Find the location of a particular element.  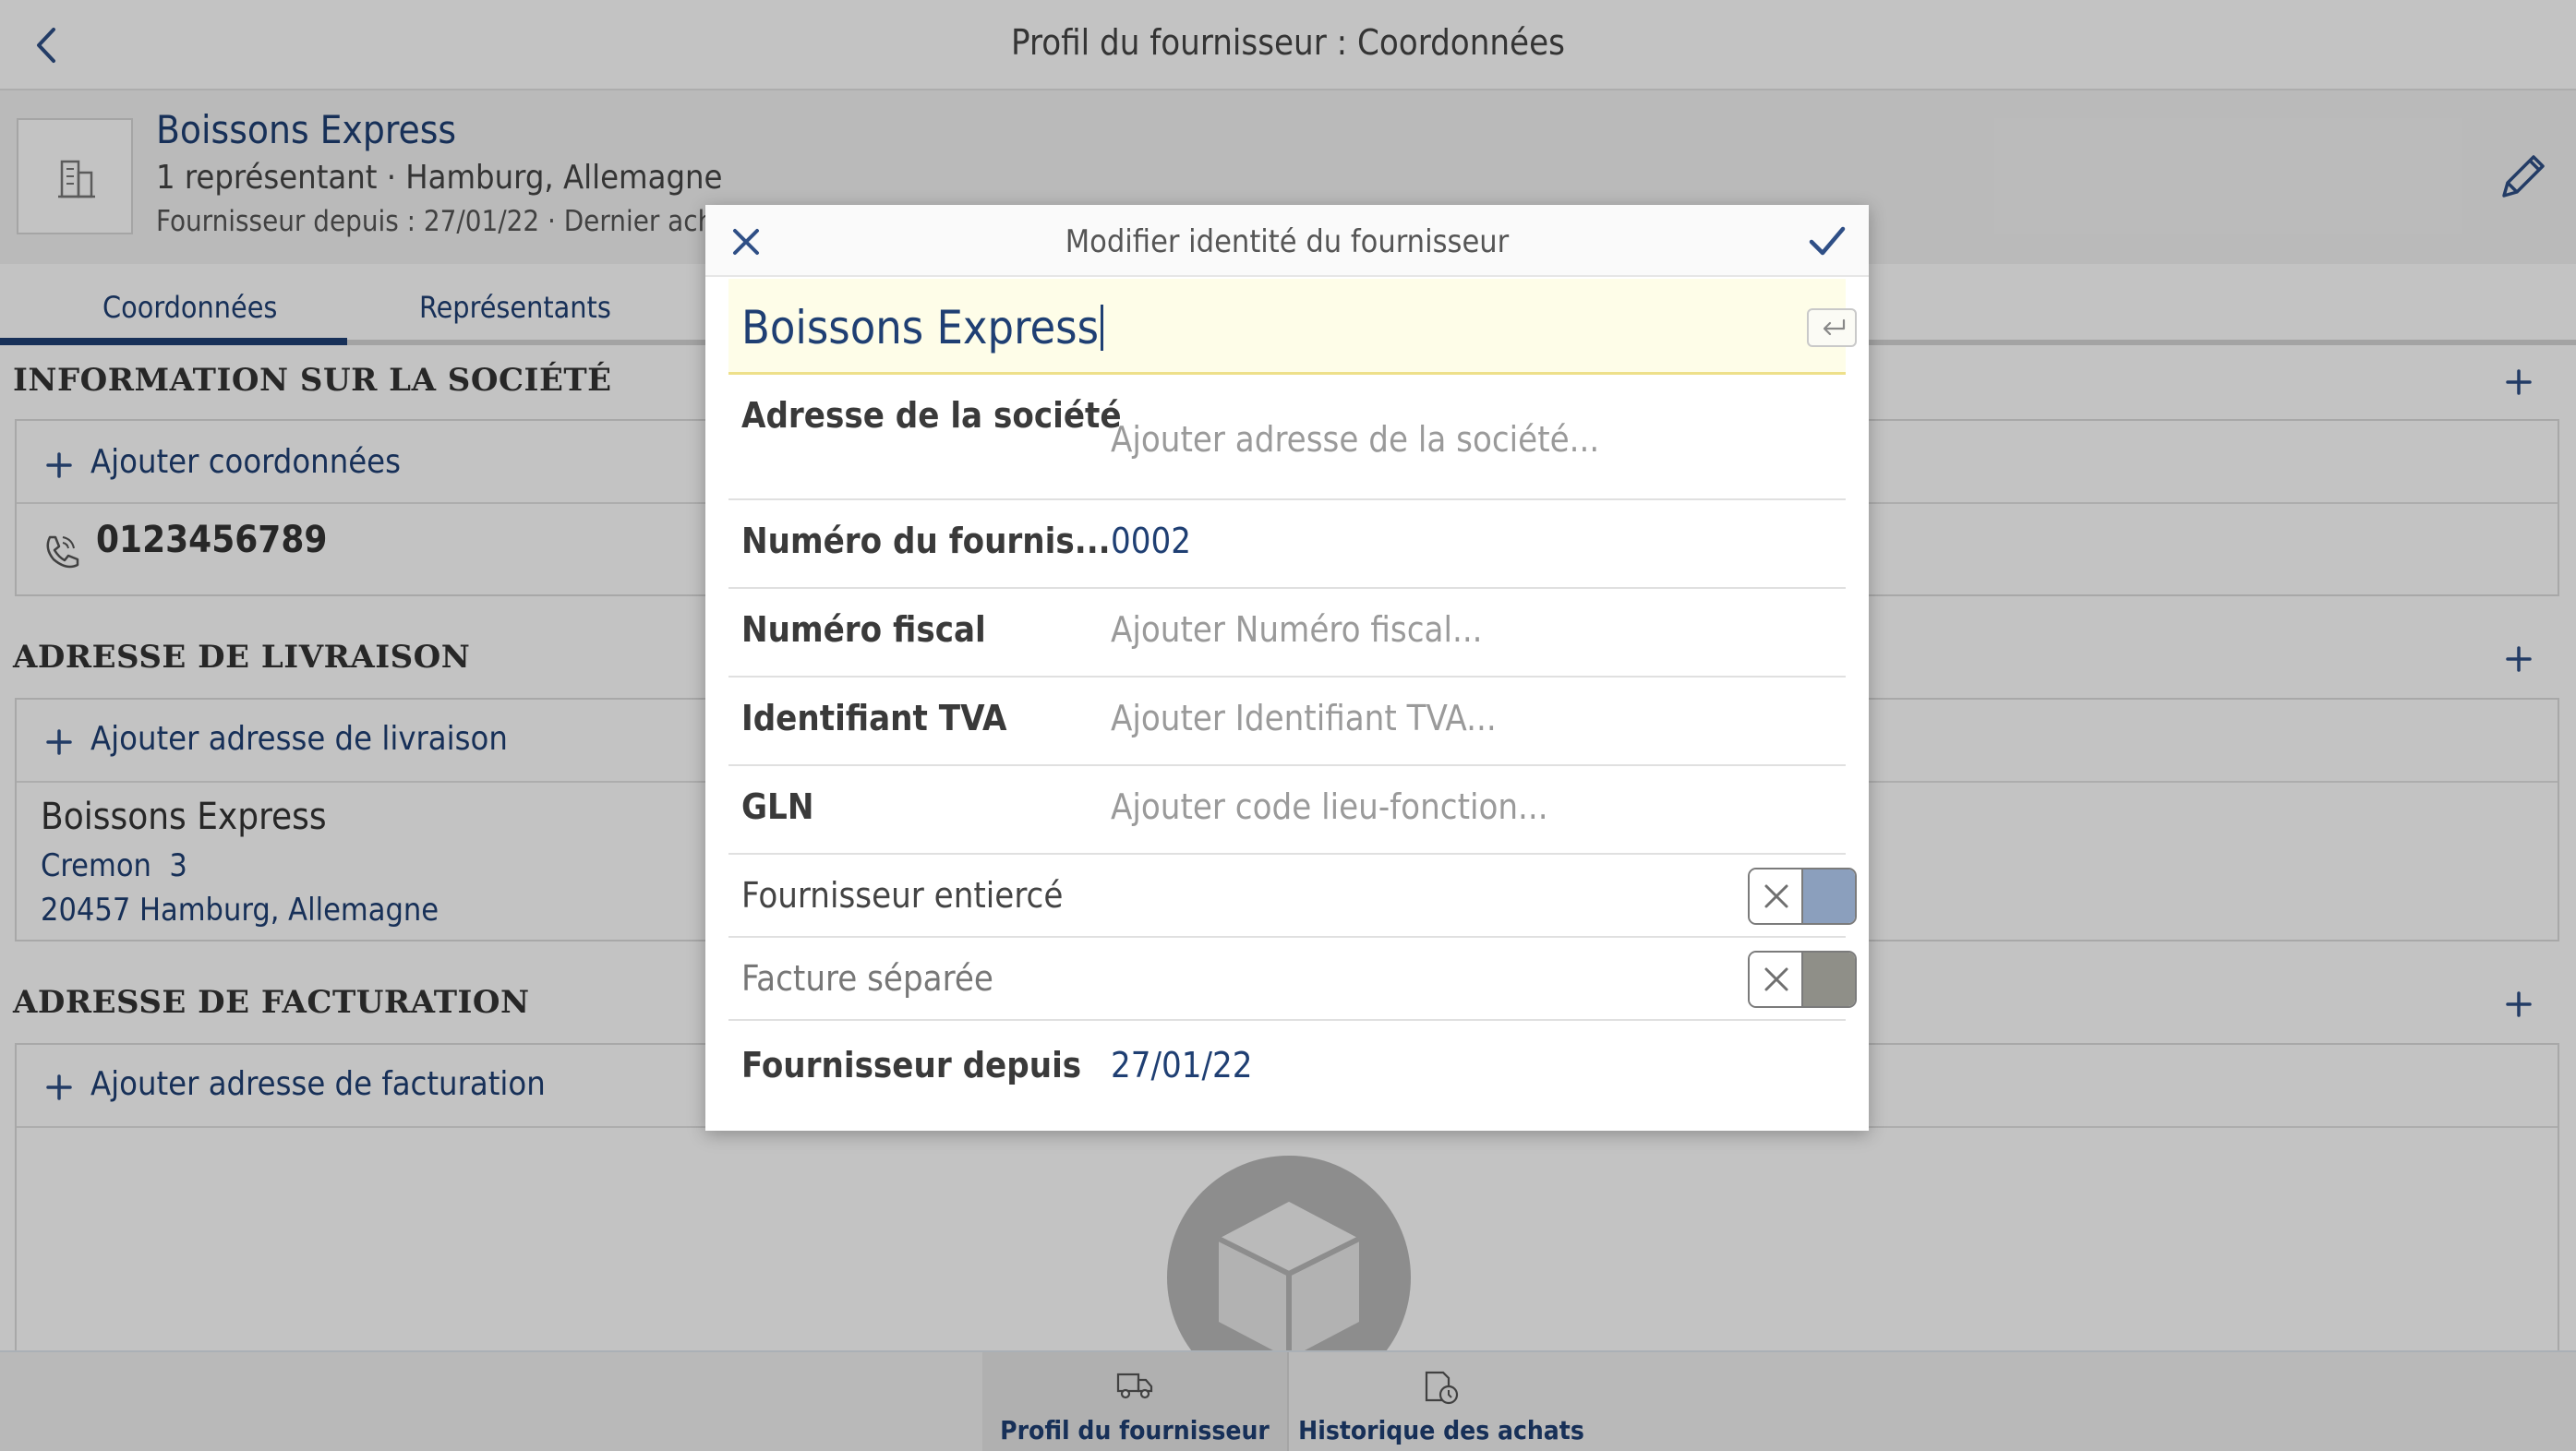

supplier-number-input: 0002 is located at coordinates (1151, 541).